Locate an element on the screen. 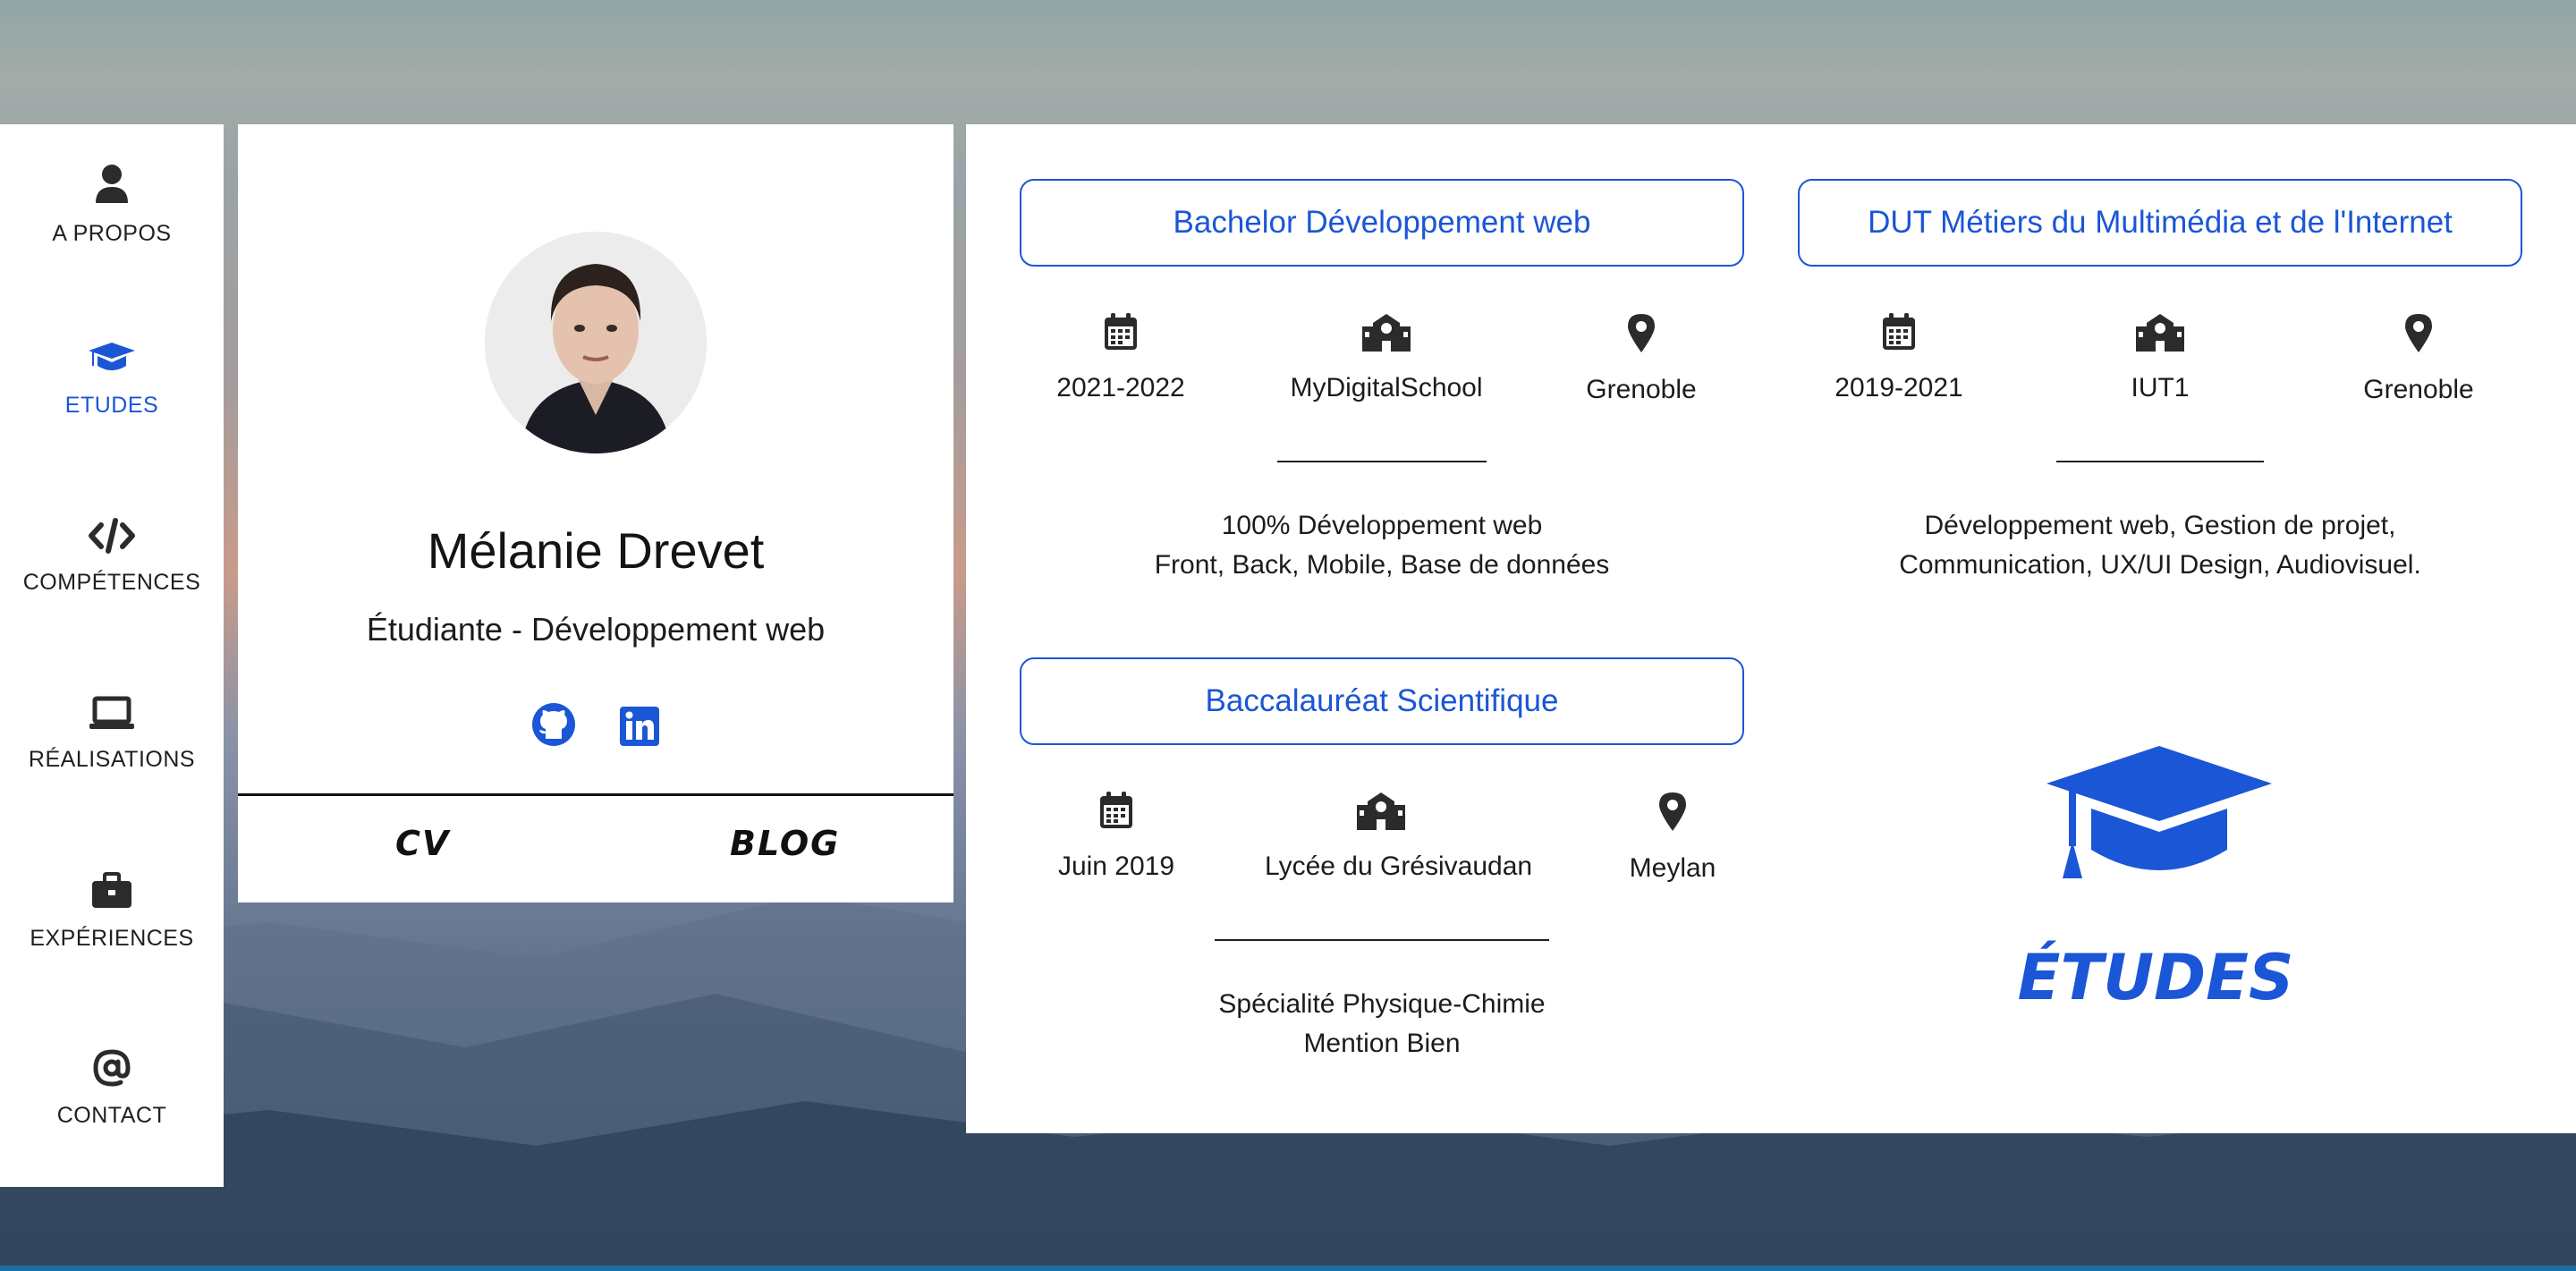  edu-years: Juin 2019 is located at coordinates (1116, 836).